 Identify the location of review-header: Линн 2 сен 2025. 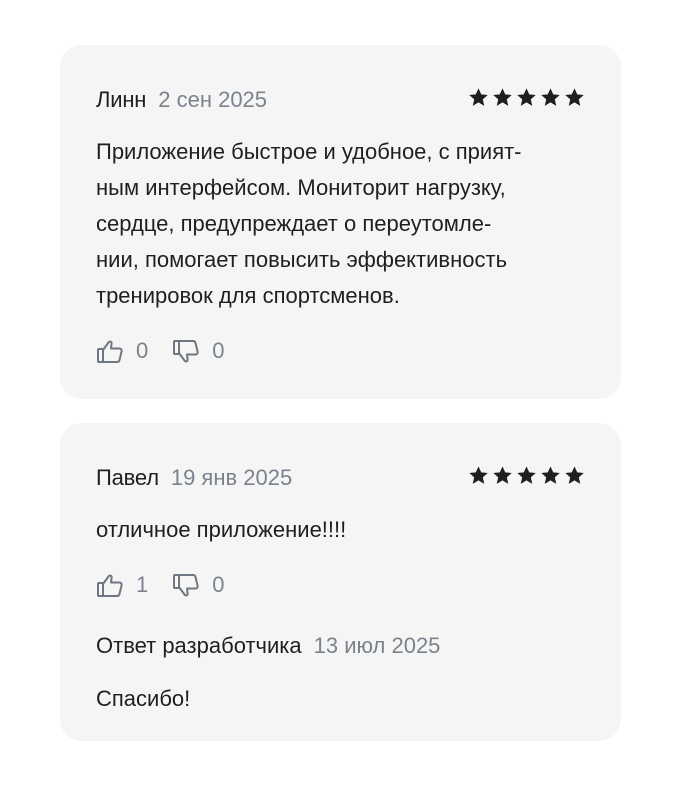
(340, 100).